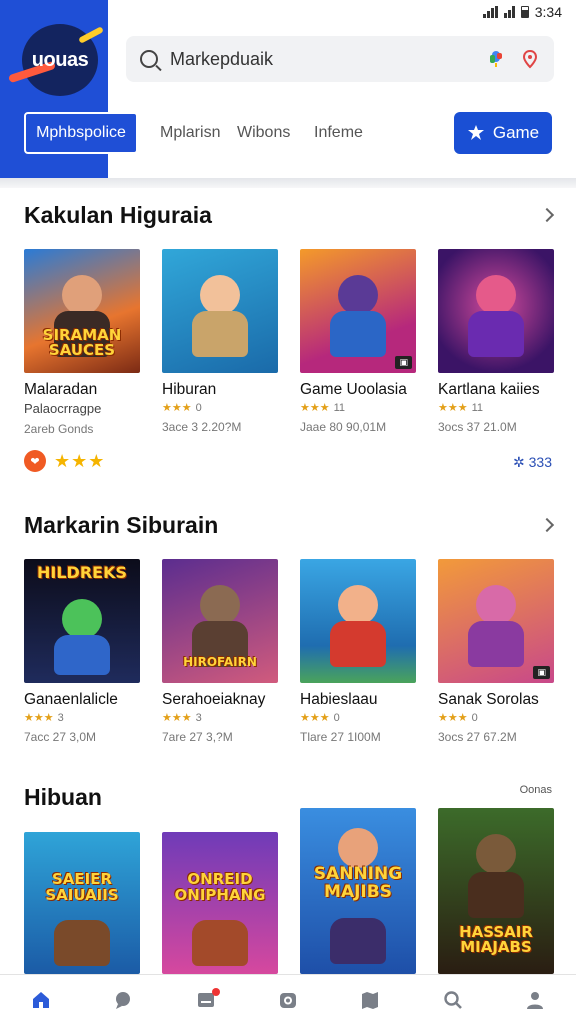 The width and height of the screenshot is (576, 1024). Describe the element at coordinates (324, 59) in the screenshot. I see `search-input` at that location.